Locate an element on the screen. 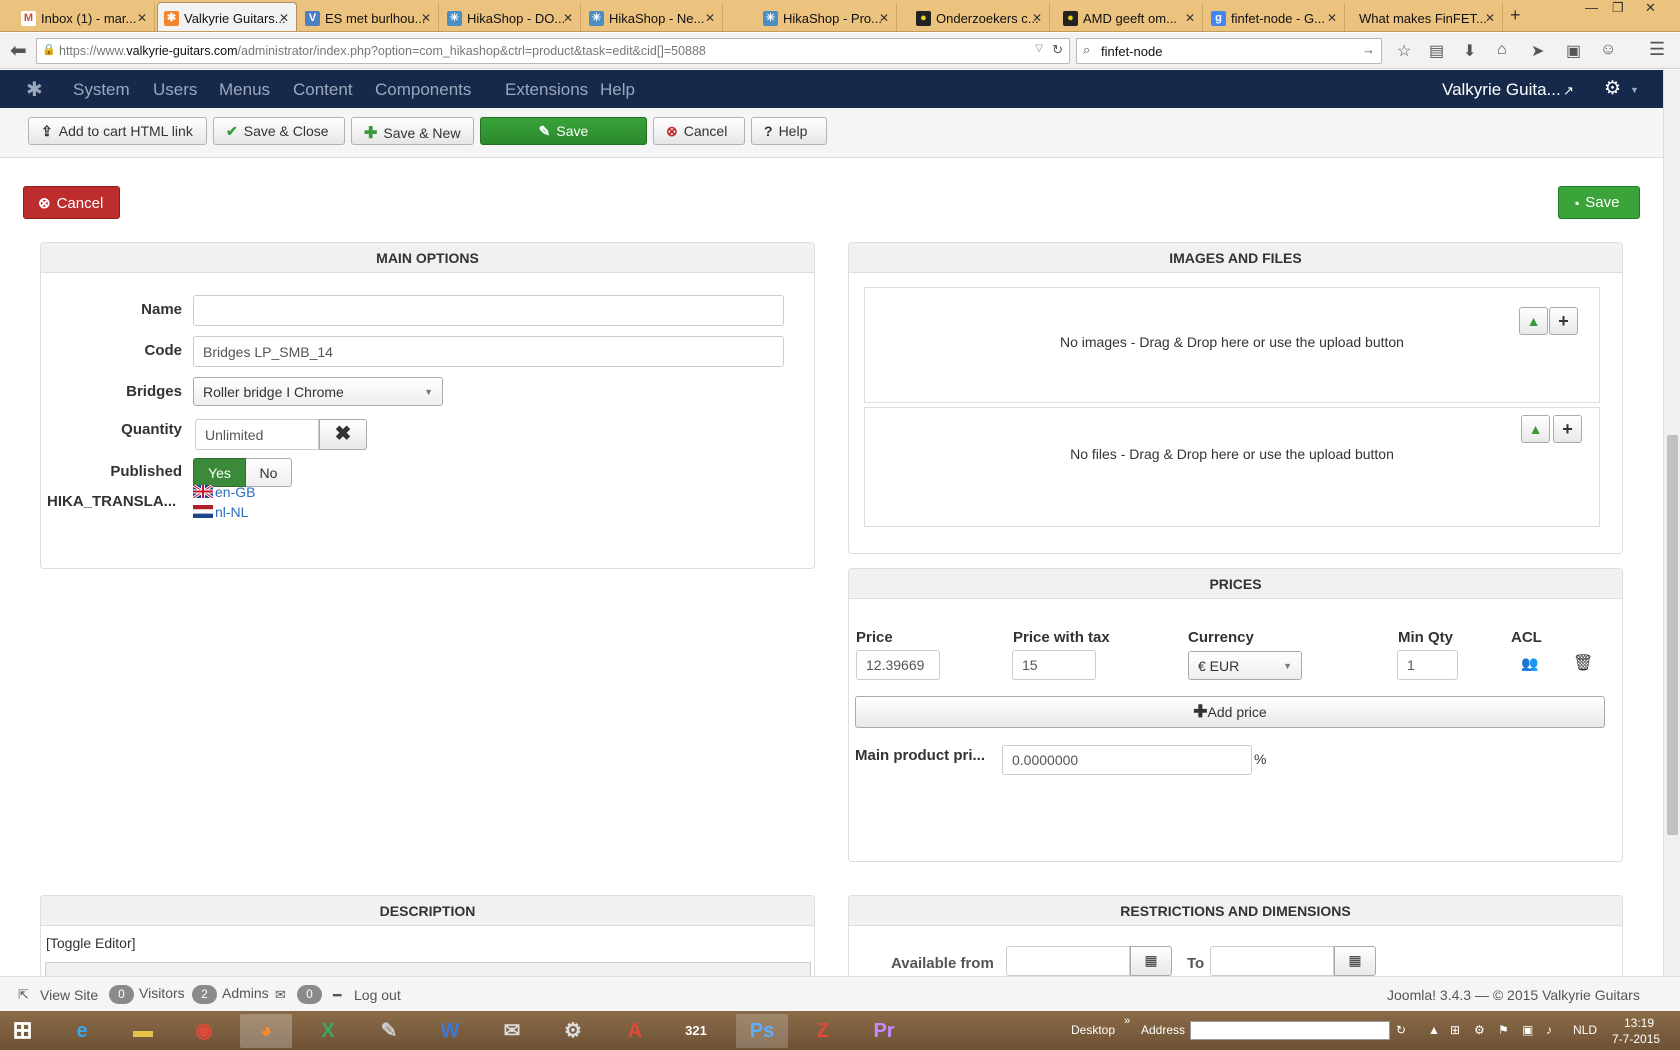 This screenshot has height=1050, width=1680. filezilla-icon: Z is located at coordinates (823, 1031).